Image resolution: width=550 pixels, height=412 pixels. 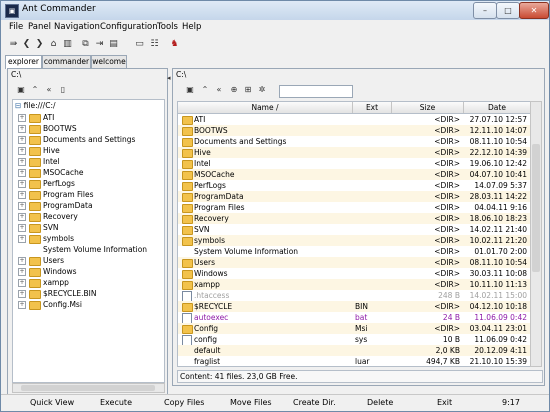 What do you see at coordinates (90, 161) in the screenshot?
I see `tree-node: + Intel` at bounding box center [90, 161].